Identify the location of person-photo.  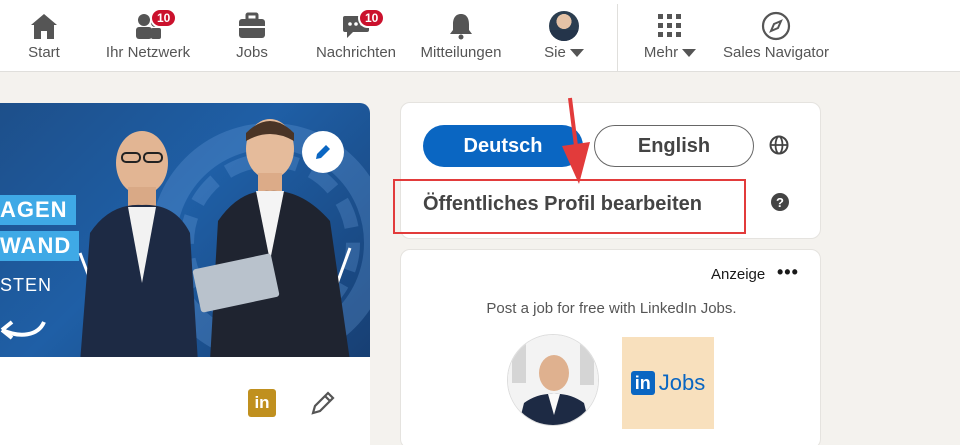
(139, 244).